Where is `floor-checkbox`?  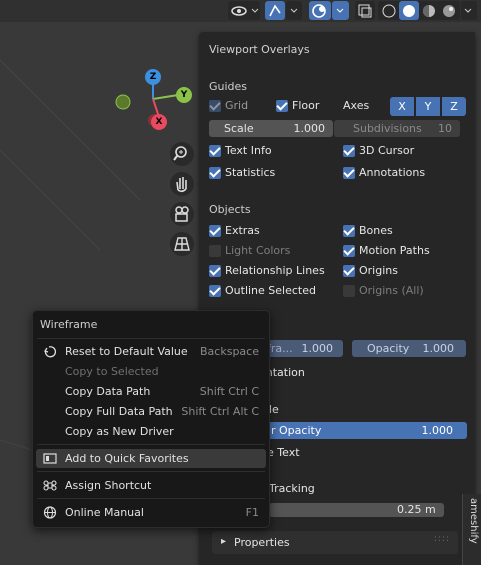 floor-checkbox is located at coordinates (282, 106).